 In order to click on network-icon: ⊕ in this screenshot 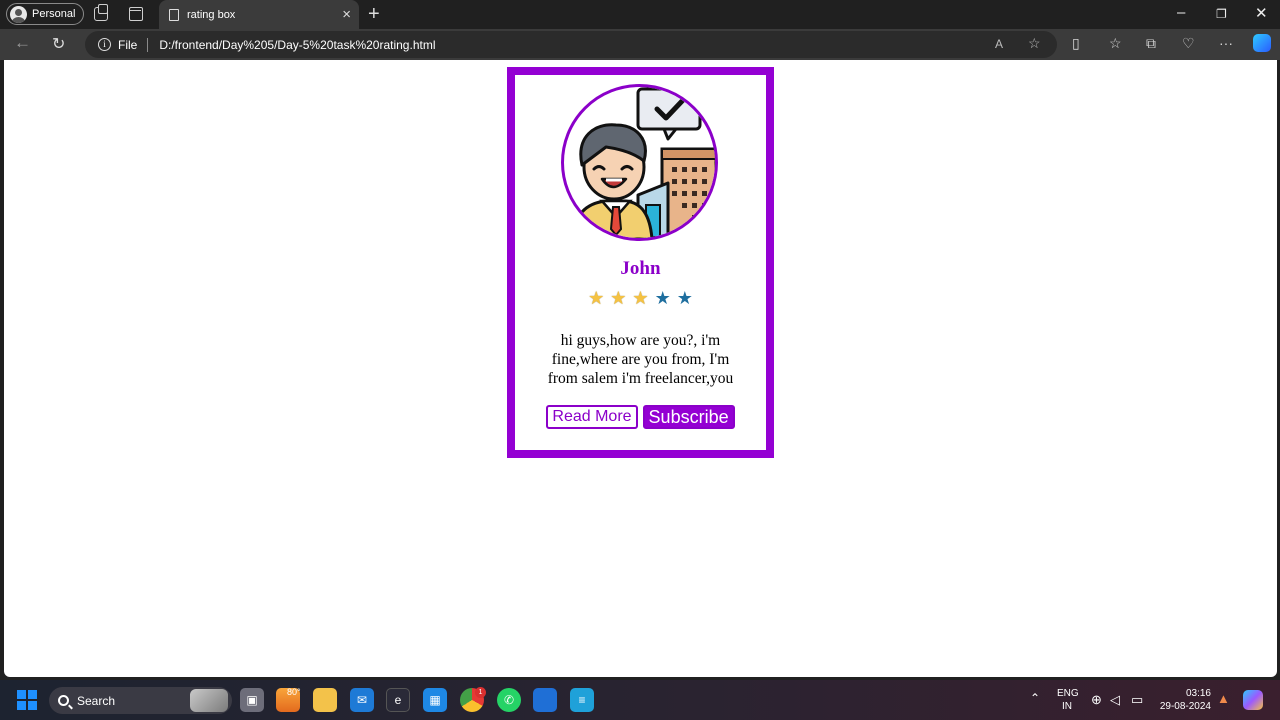, I will do `click(1096, 700)`.